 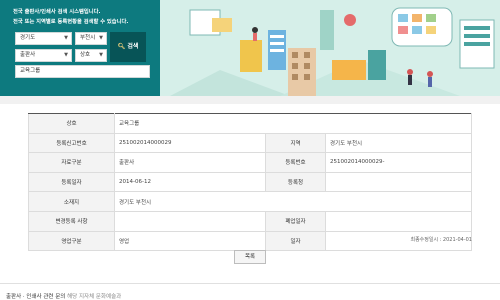 What do you see at coordinates (28, 55) in the screenshot?
I see `type-select-value: 출판사` at bounding box center [28, 55].